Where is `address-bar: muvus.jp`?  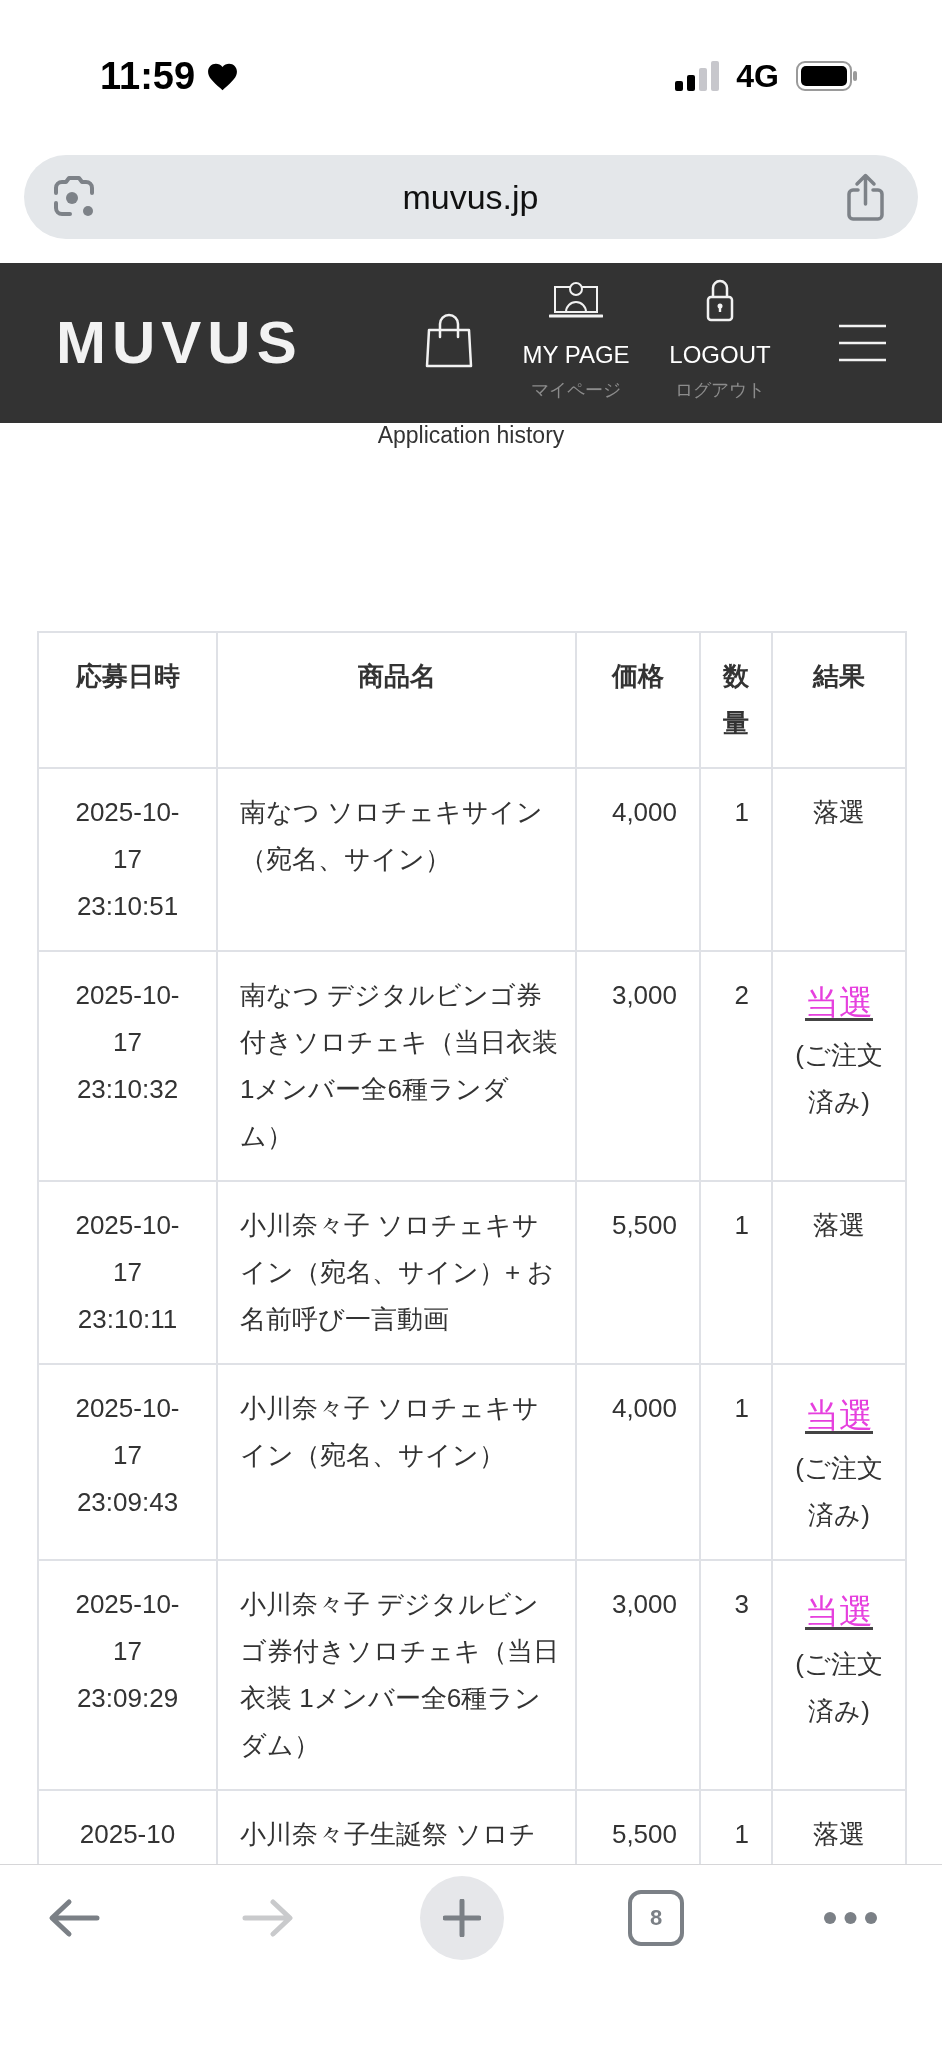
address-bar: muvus.jp is located at coordinates (471, 197).